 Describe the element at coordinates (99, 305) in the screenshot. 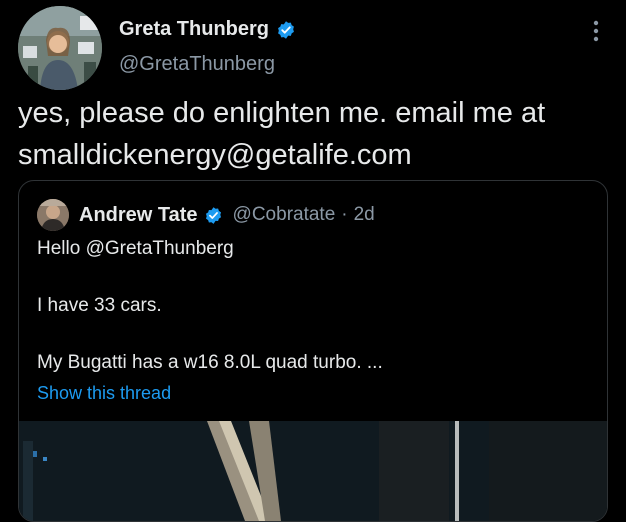

I see `quoted-text-line: I have 33 cars.` at that location.